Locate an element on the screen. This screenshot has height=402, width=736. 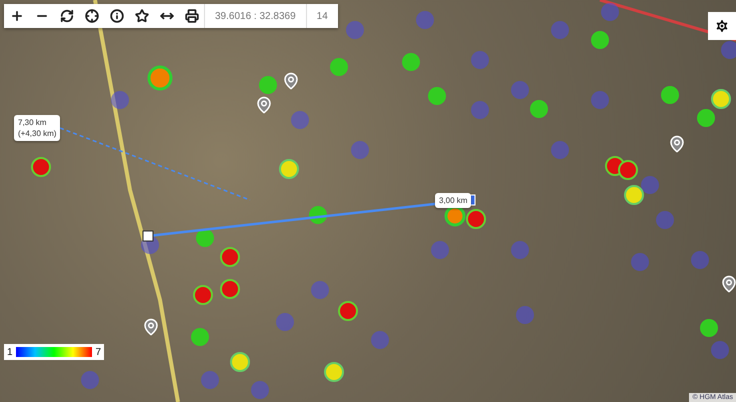
legend-min-label: 1 is located at coordinates (10, 352).